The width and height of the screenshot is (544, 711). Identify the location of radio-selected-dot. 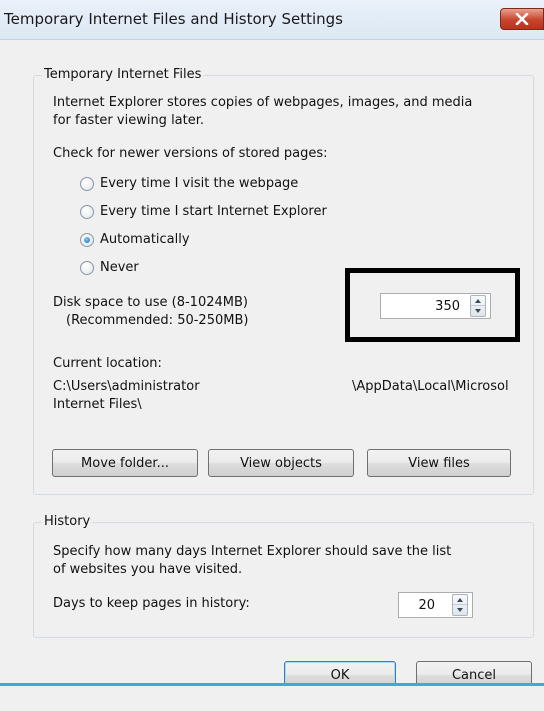
(87, 240).